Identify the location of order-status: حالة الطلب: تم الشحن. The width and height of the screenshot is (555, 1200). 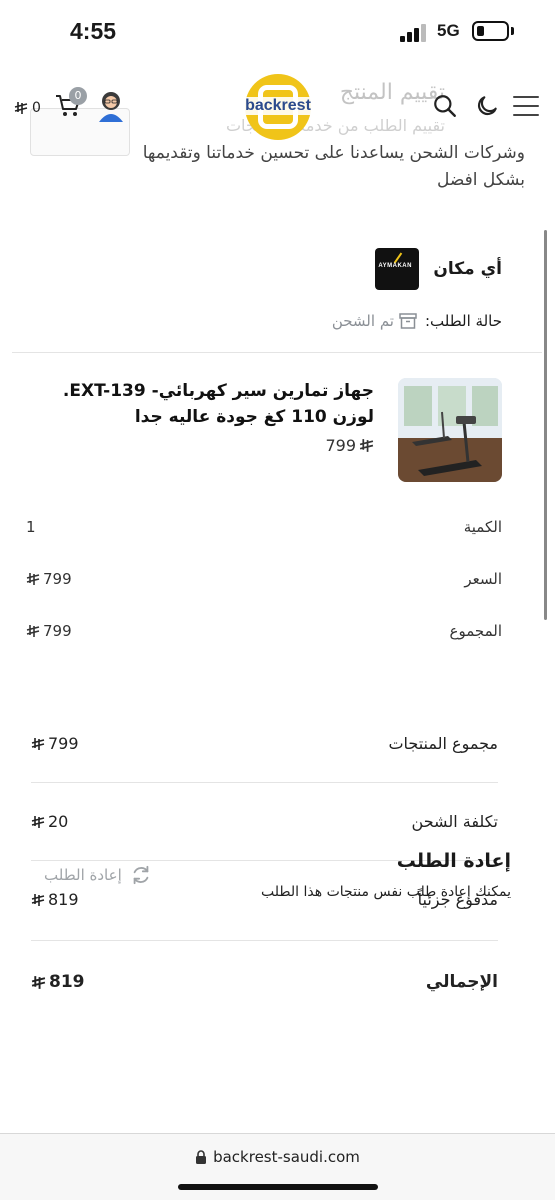
(417, 321).